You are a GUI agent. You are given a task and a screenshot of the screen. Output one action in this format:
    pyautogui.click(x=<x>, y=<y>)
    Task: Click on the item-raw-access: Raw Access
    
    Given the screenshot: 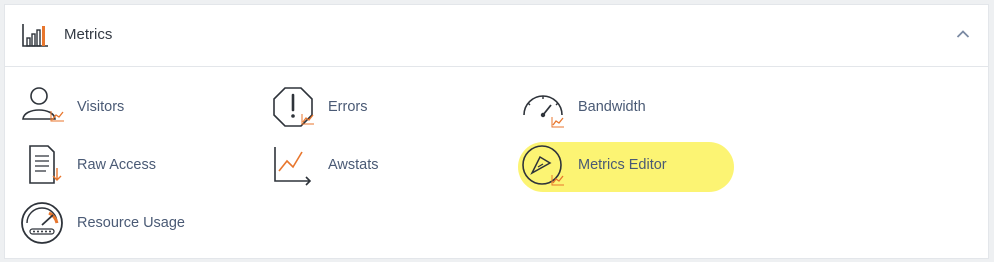 What is the action you would take?
    pyautogui.click(x=87, y=165)
    